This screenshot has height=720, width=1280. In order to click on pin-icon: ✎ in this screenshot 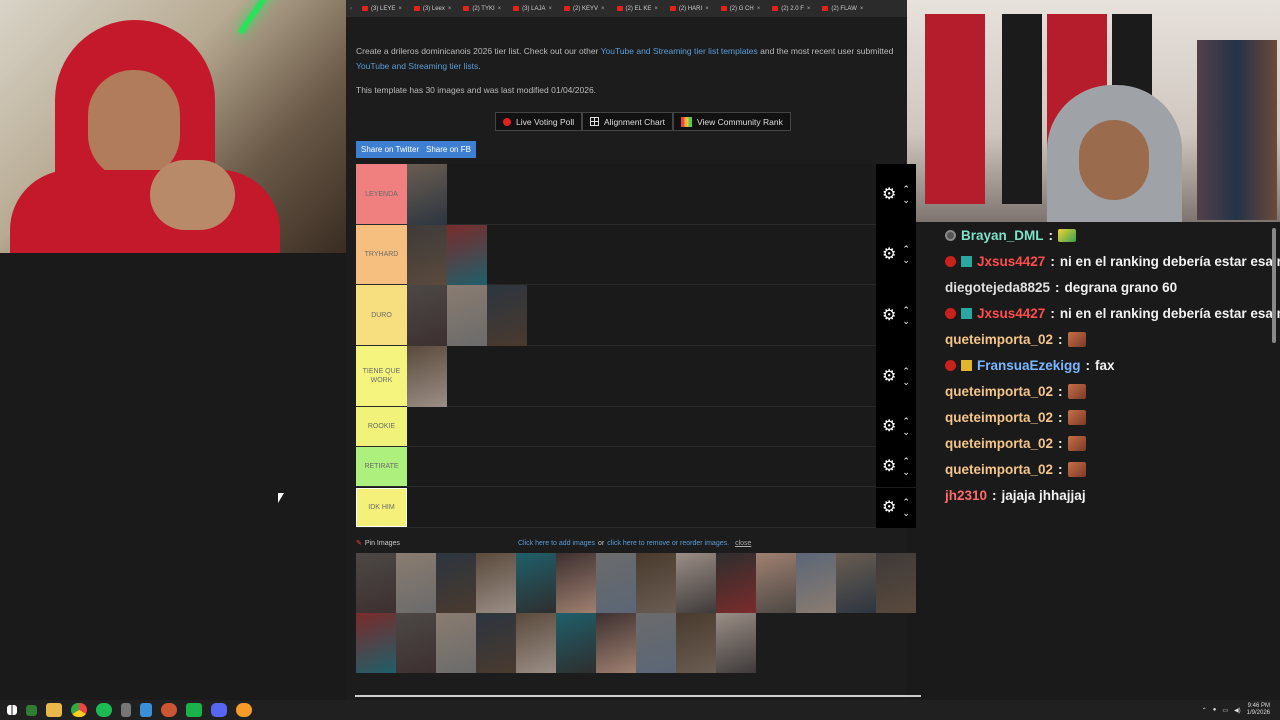, I will do `click(359, 543)`.